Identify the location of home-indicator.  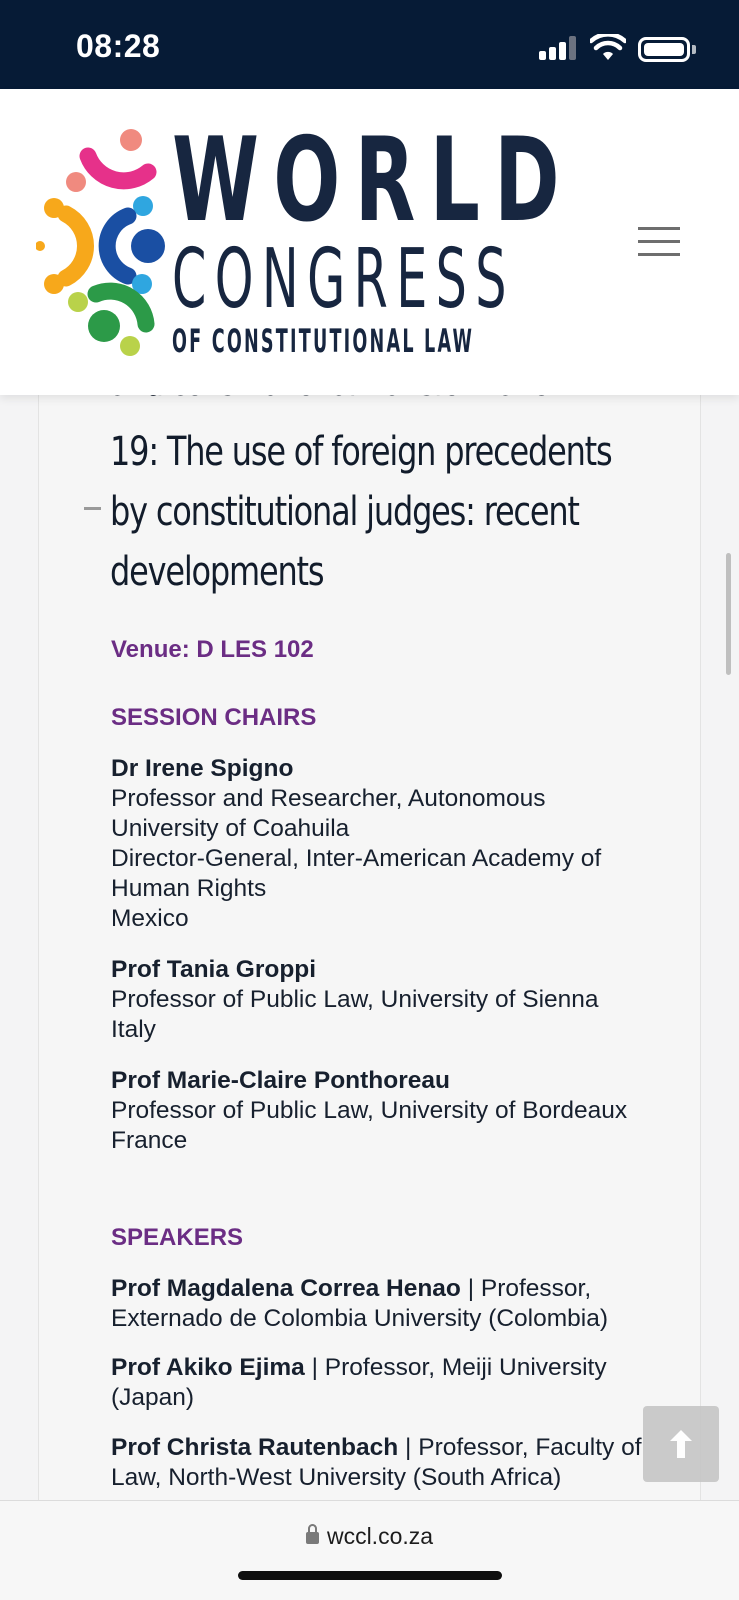
(370, 1575).